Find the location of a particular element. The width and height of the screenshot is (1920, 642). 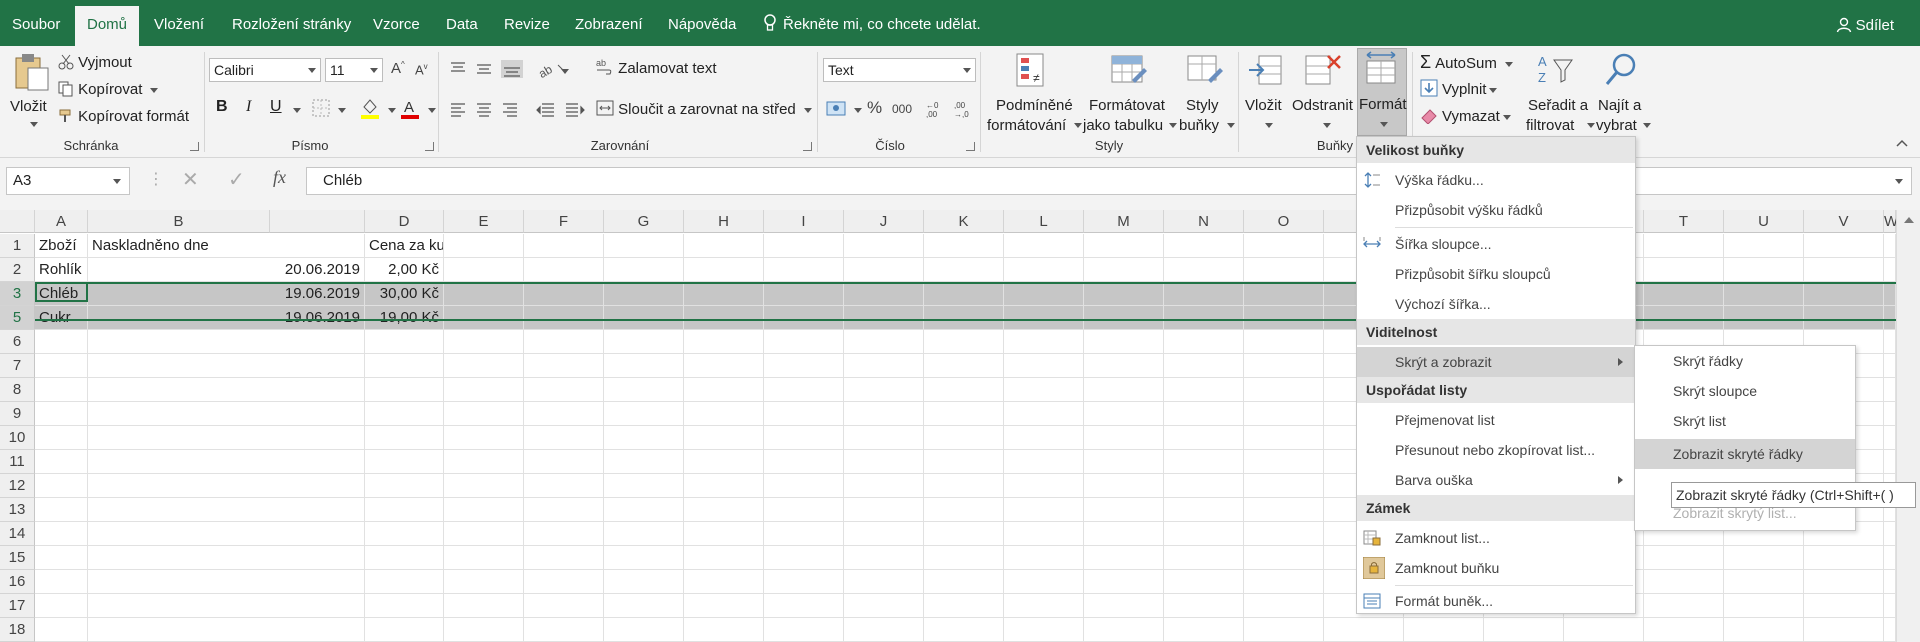

row-header: 12 is located at coordinates (17, 486).